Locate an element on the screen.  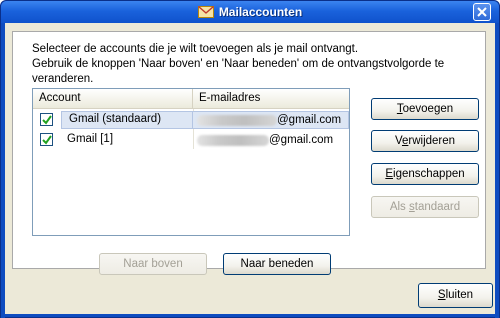
move-down-button: Naar beneden is located at coordinates (277, 264).